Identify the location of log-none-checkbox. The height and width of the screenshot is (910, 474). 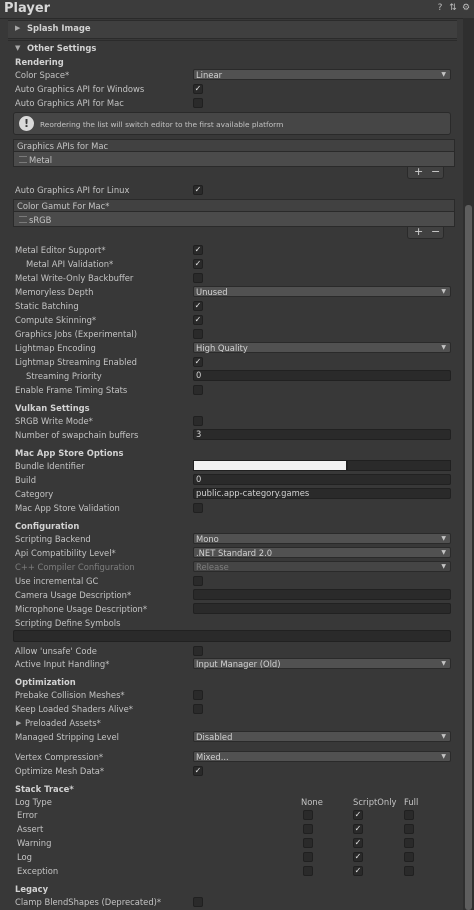
(308, 857).